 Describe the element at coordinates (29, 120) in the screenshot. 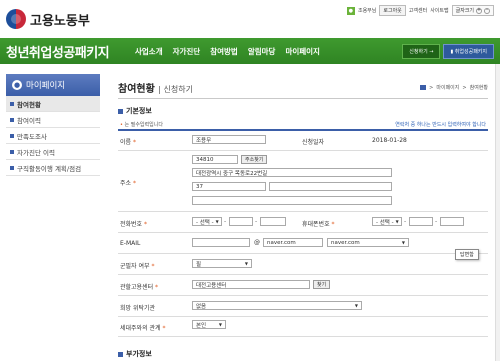

I see `sidebar-item-label: 참여이력` at that location.